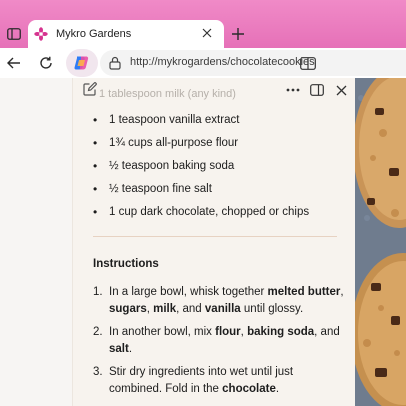 The image size is (406, 406). Describe the element at coordinates (209, 211) in the screenshot. I see `ingredient-text: 1 cup dark chocolate, chopped or chips` at that location.